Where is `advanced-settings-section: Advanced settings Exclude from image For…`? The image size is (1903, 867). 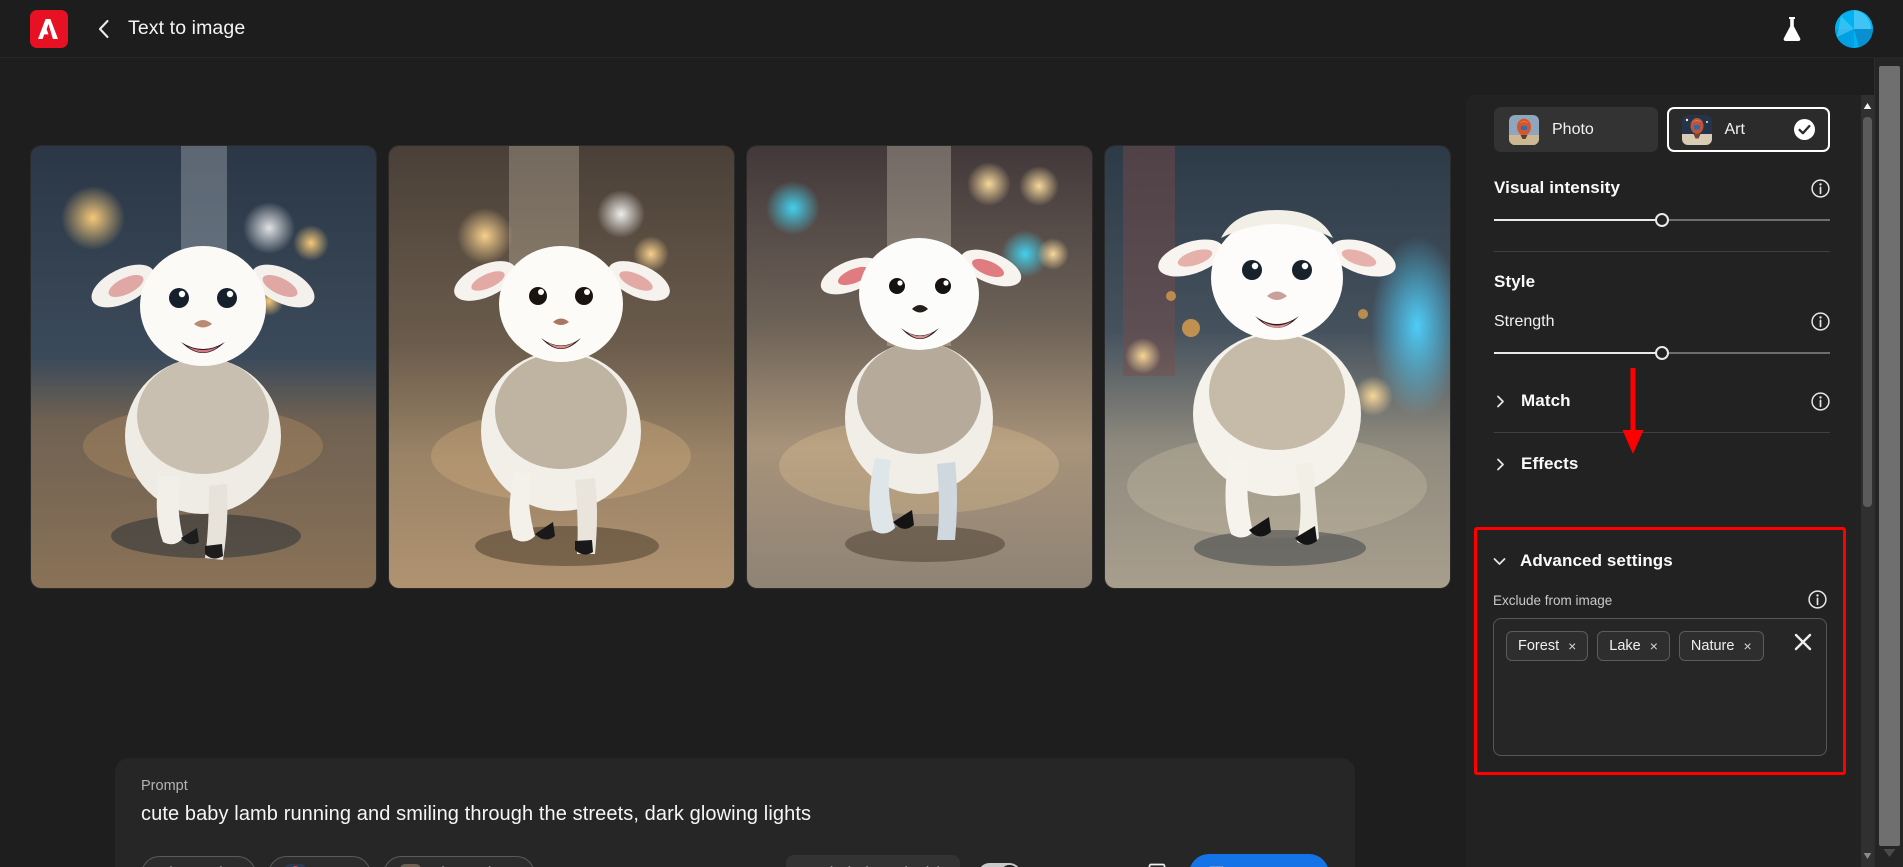 advanced-settings-section: Advanced settings Exclude from image For… is located at coordinates (1660, 651).